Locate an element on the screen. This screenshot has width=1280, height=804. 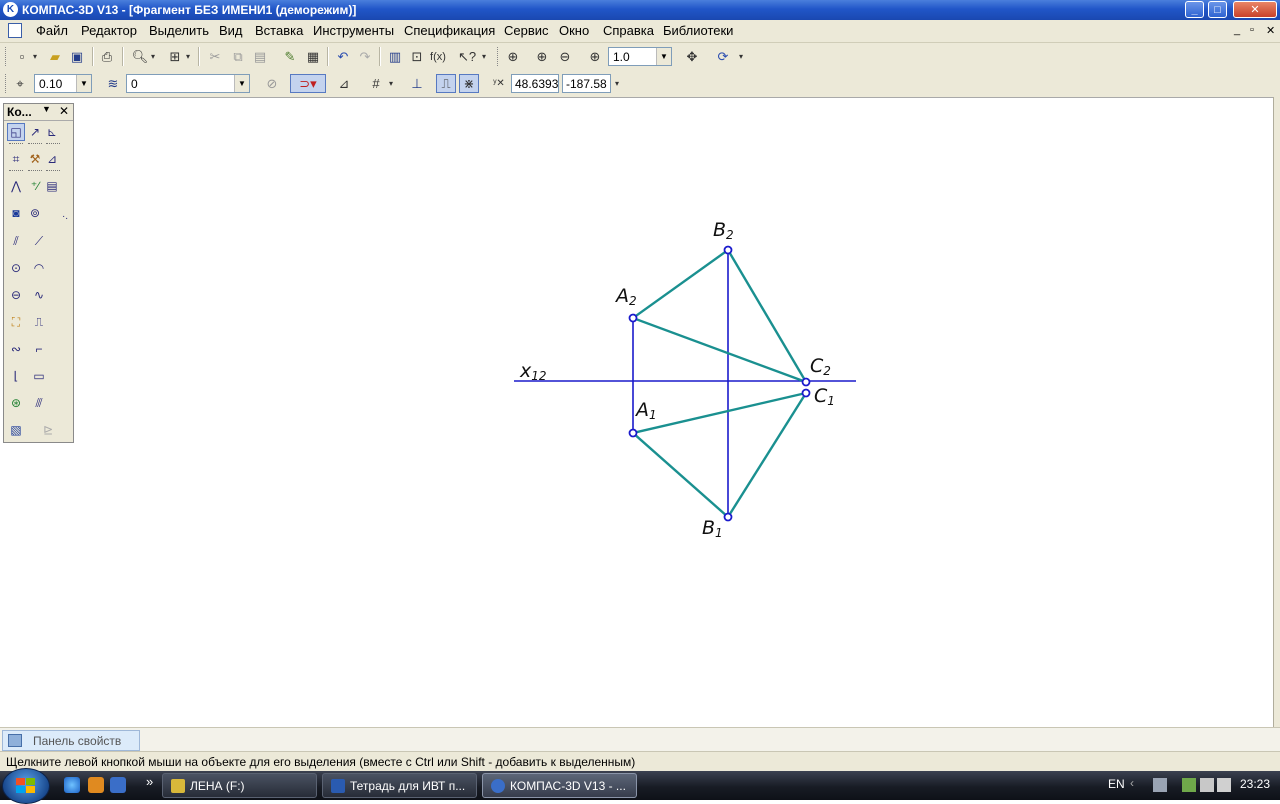
open-icon: ▰ is located at coordinates (55, 56).